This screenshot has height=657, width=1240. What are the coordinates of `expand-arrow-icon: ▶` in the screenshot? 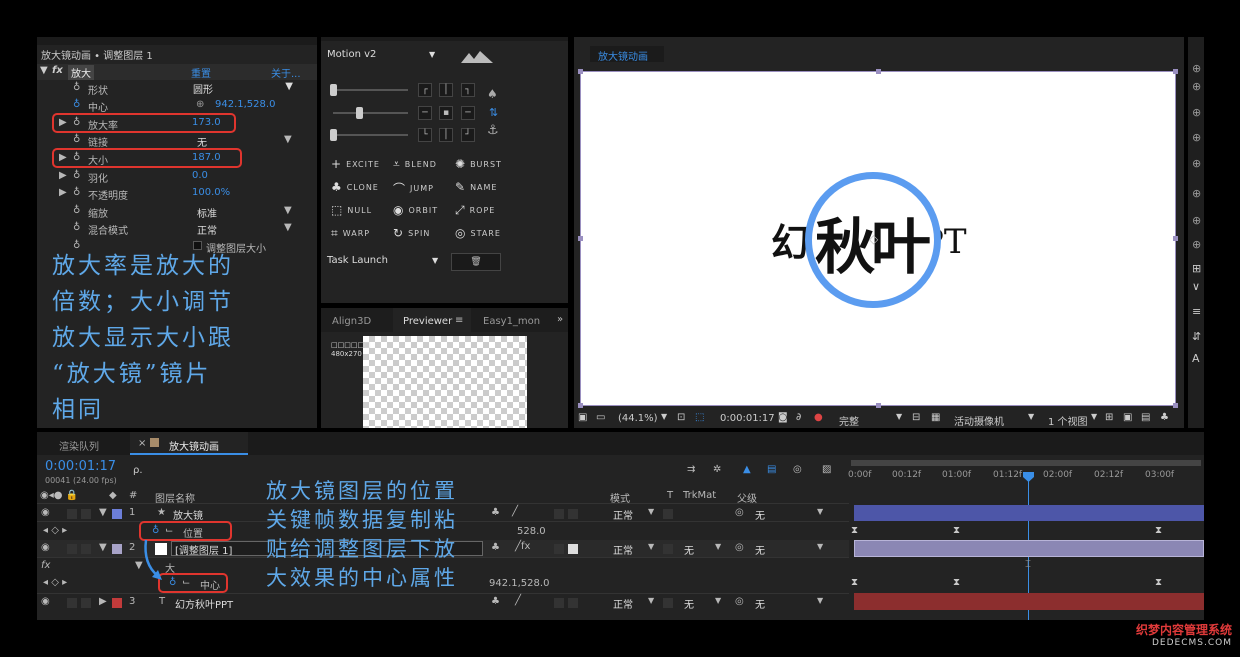 It's located at (63, 175).